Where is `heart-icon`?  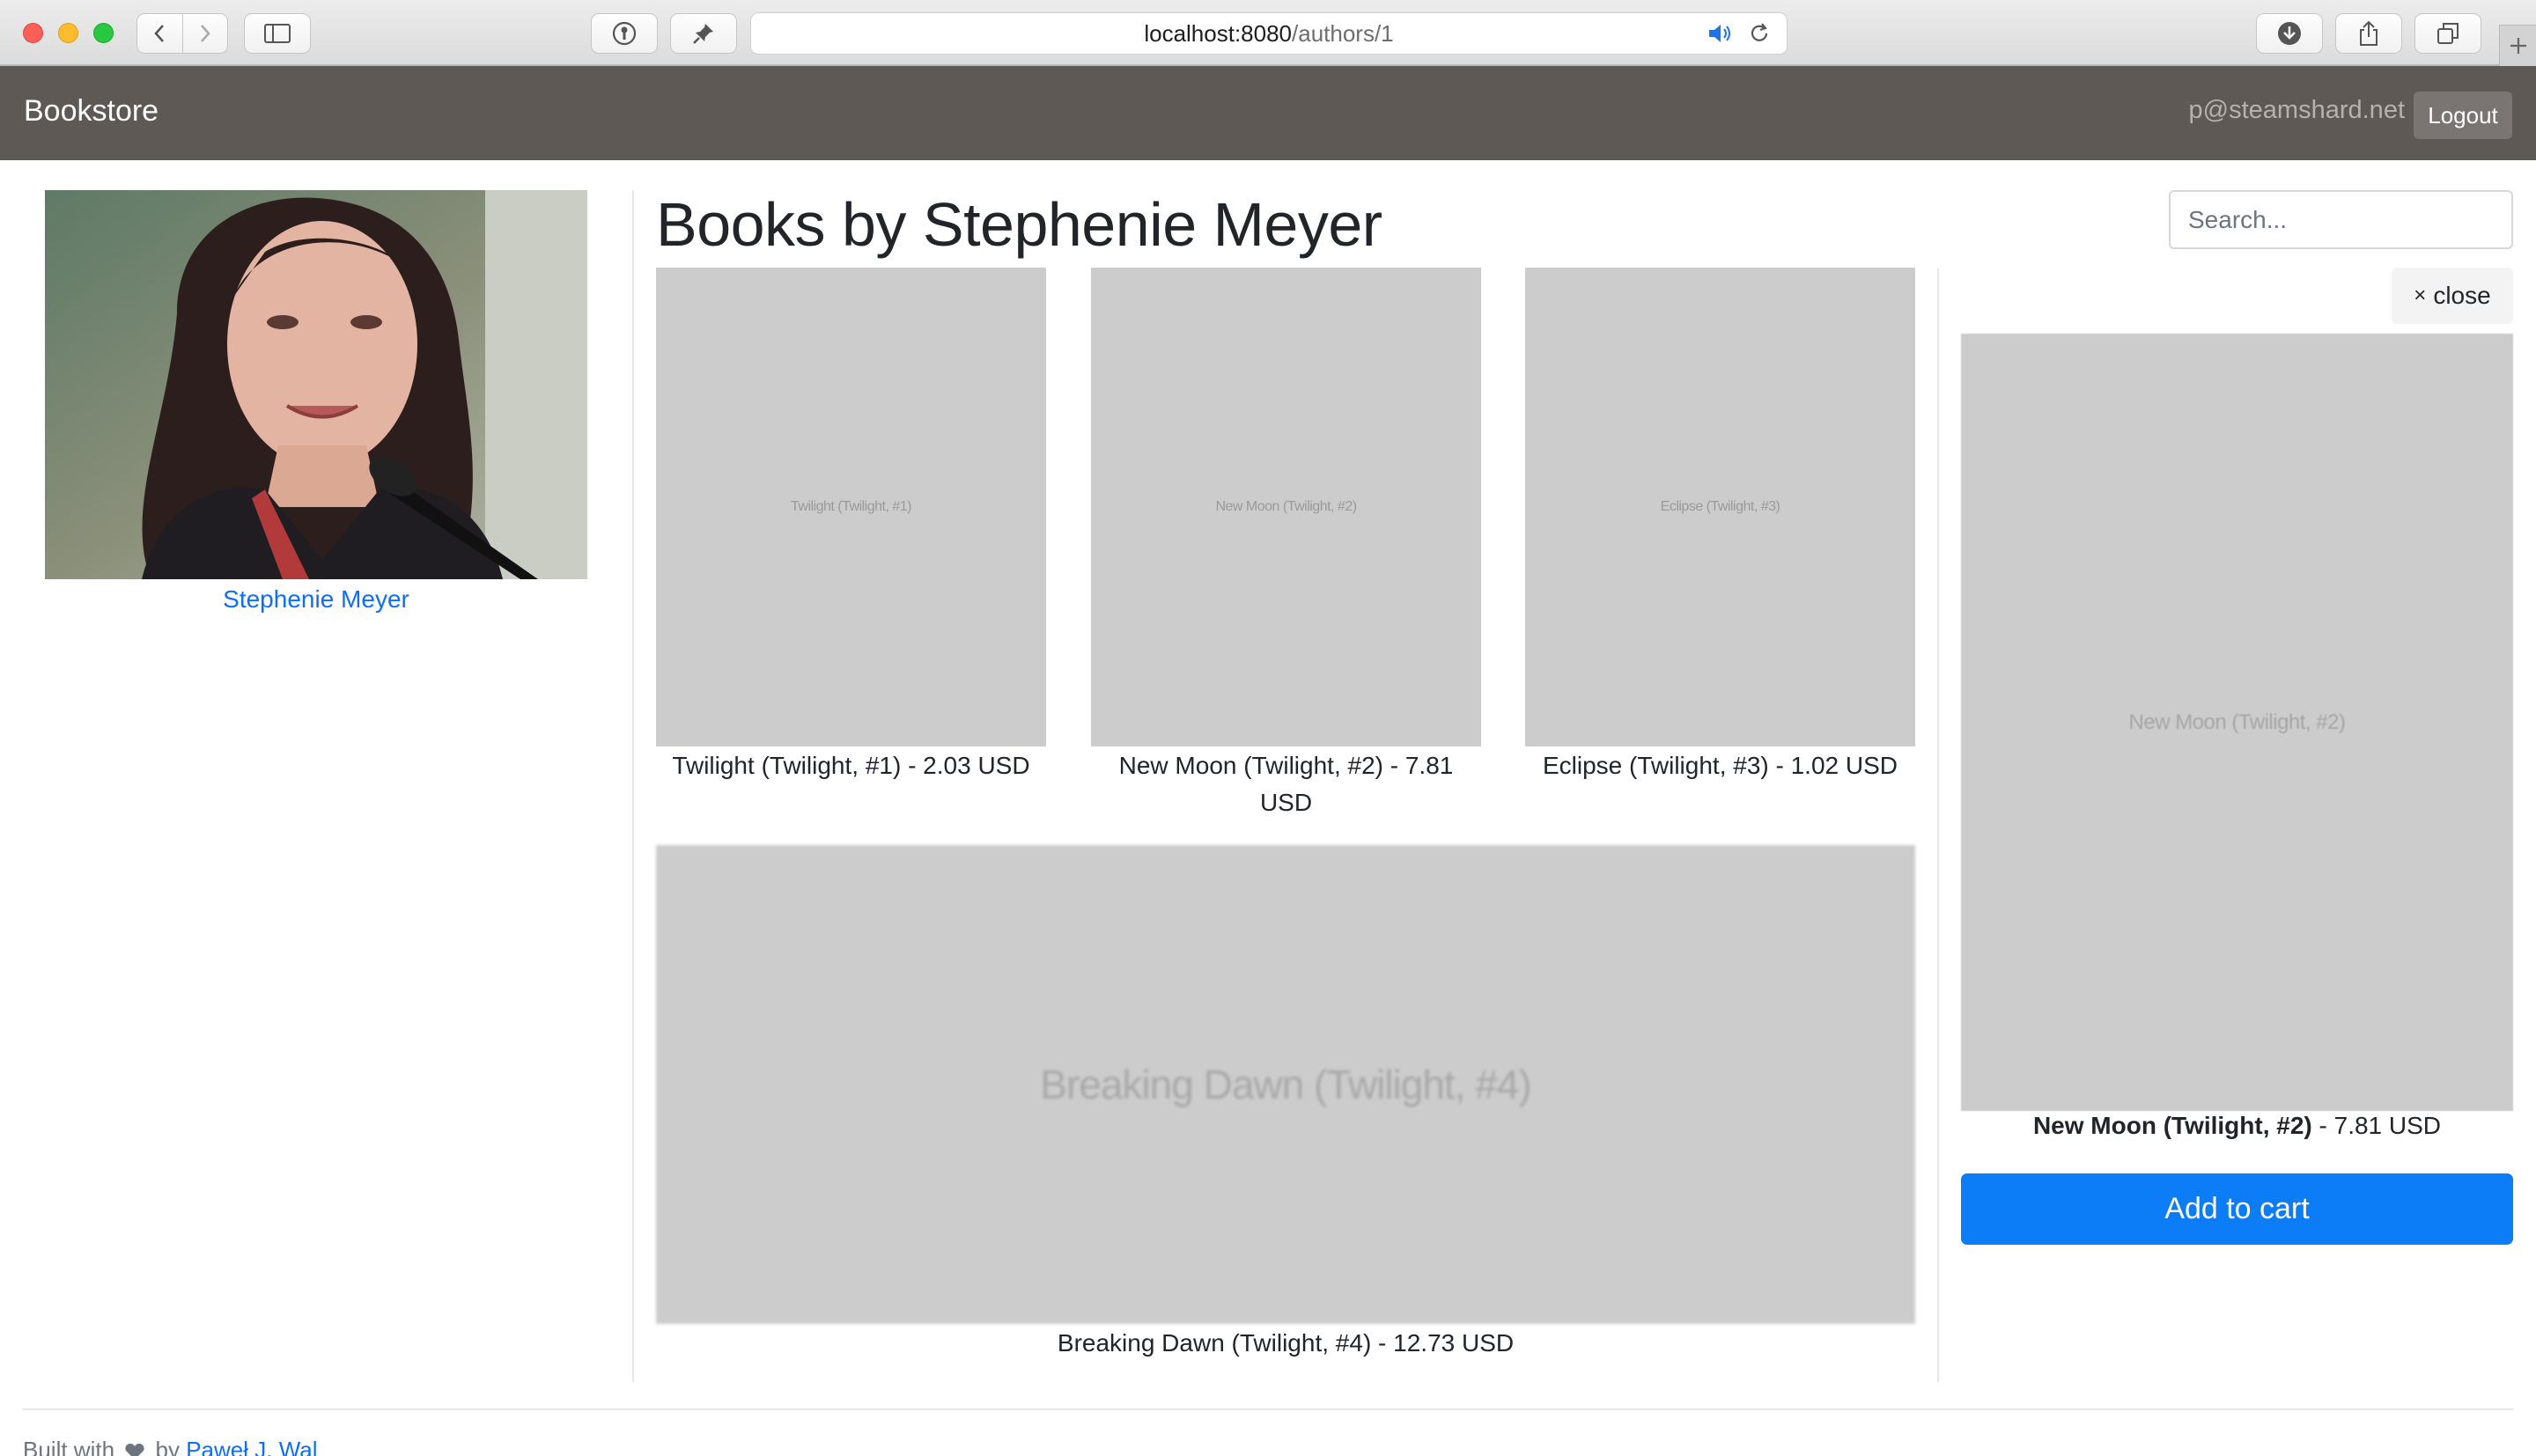 heart-icon is located at coordinates (134, 1450).